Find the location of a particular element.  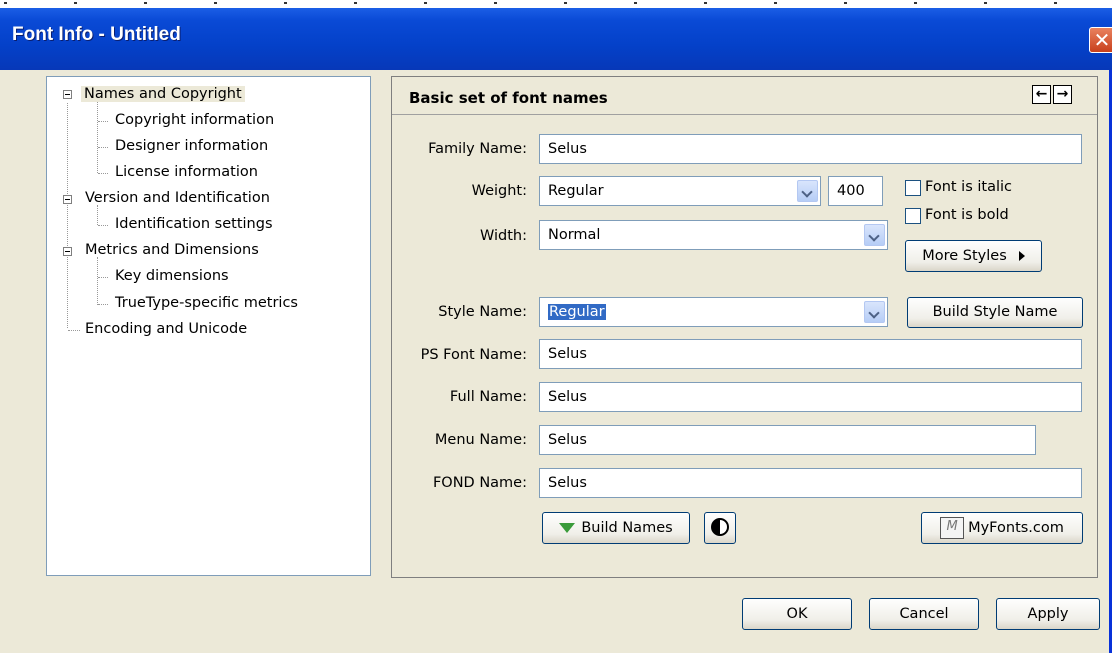

myfonts-button: M MyFonts.com is located at coordinates (1002, 528).